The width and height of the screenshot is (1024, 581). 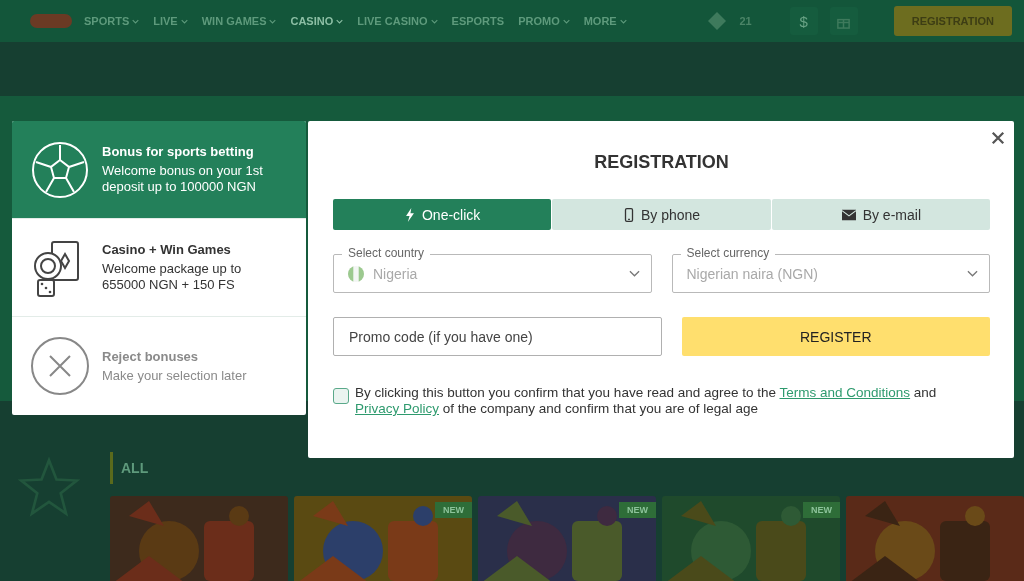 What do you see at coordinates (174, 375) in the screenshot?
I see `bonus-description: Make your selection later` at bounding box center [174, 375].